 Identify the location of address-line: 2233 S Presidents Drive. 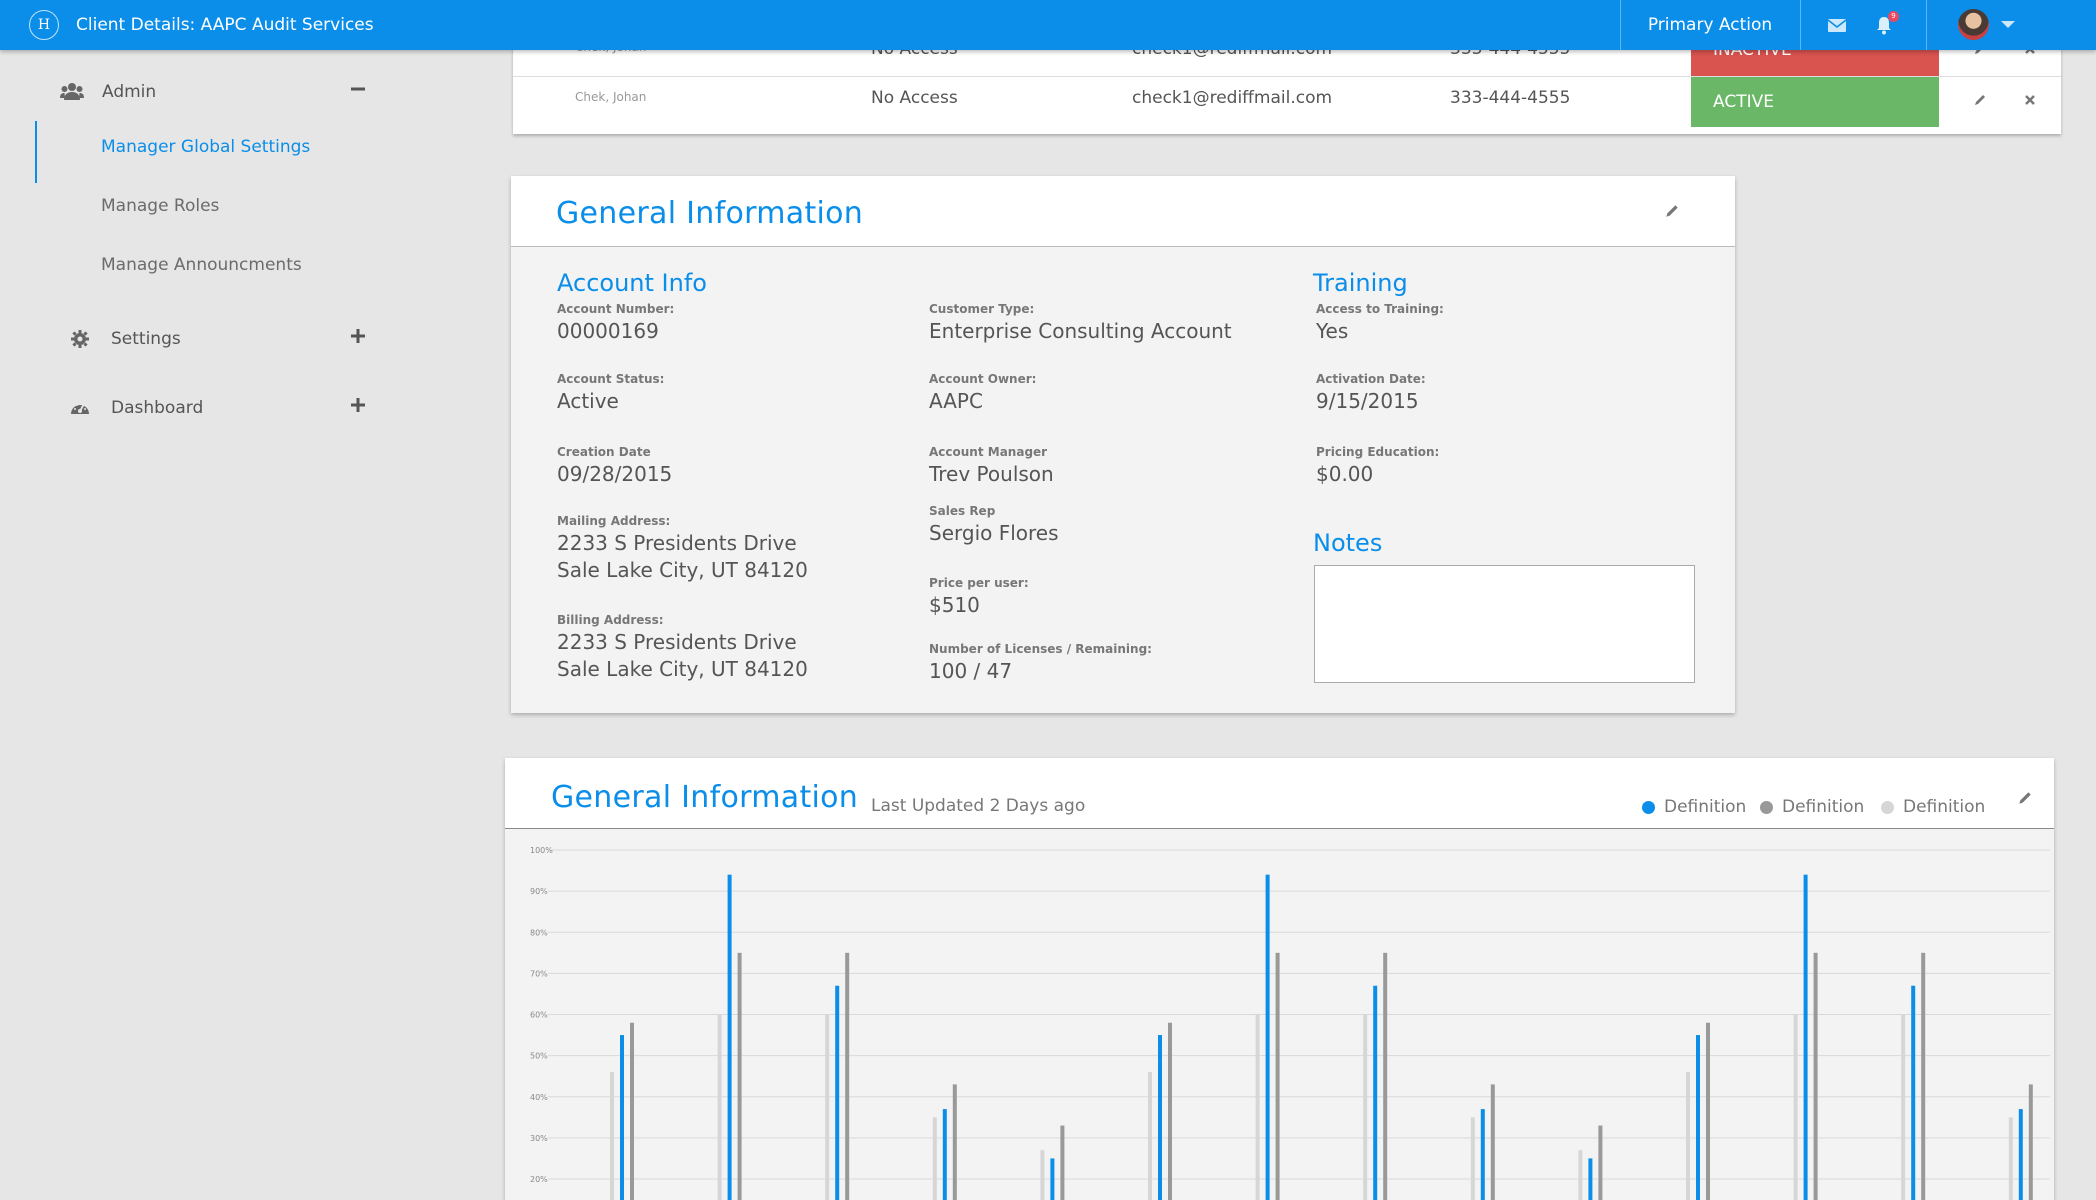
(677, 642).